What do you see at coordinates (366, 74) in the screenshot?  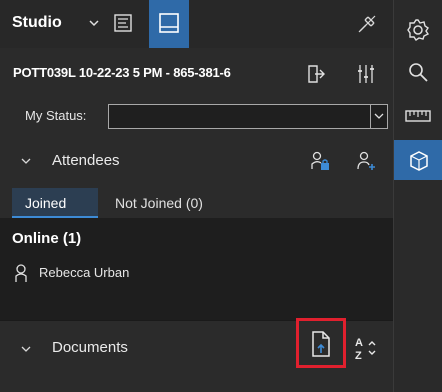 I see `sliders-icon` at bounding box center [366, 74].